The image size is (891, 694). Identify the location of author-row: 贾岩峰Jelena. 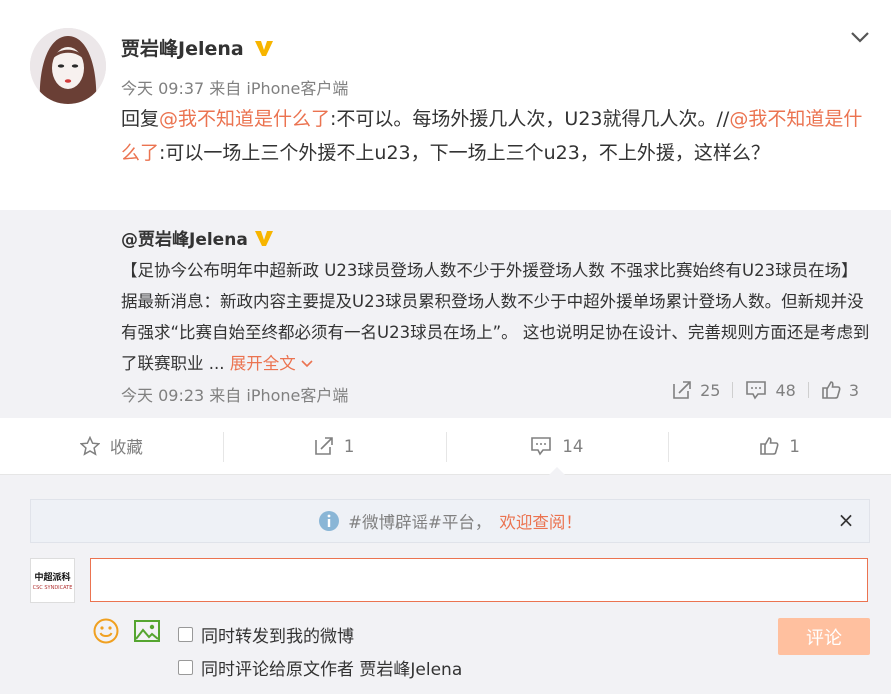
(197, 47).